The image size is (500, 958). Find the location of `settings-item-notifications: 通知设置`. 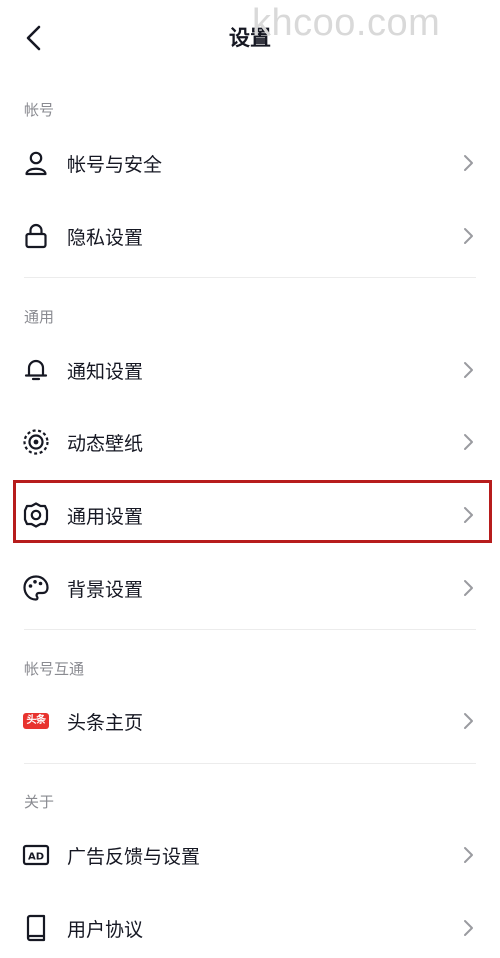

settings-item-notifications: 通知设置 is located at coordinates (250, 370).